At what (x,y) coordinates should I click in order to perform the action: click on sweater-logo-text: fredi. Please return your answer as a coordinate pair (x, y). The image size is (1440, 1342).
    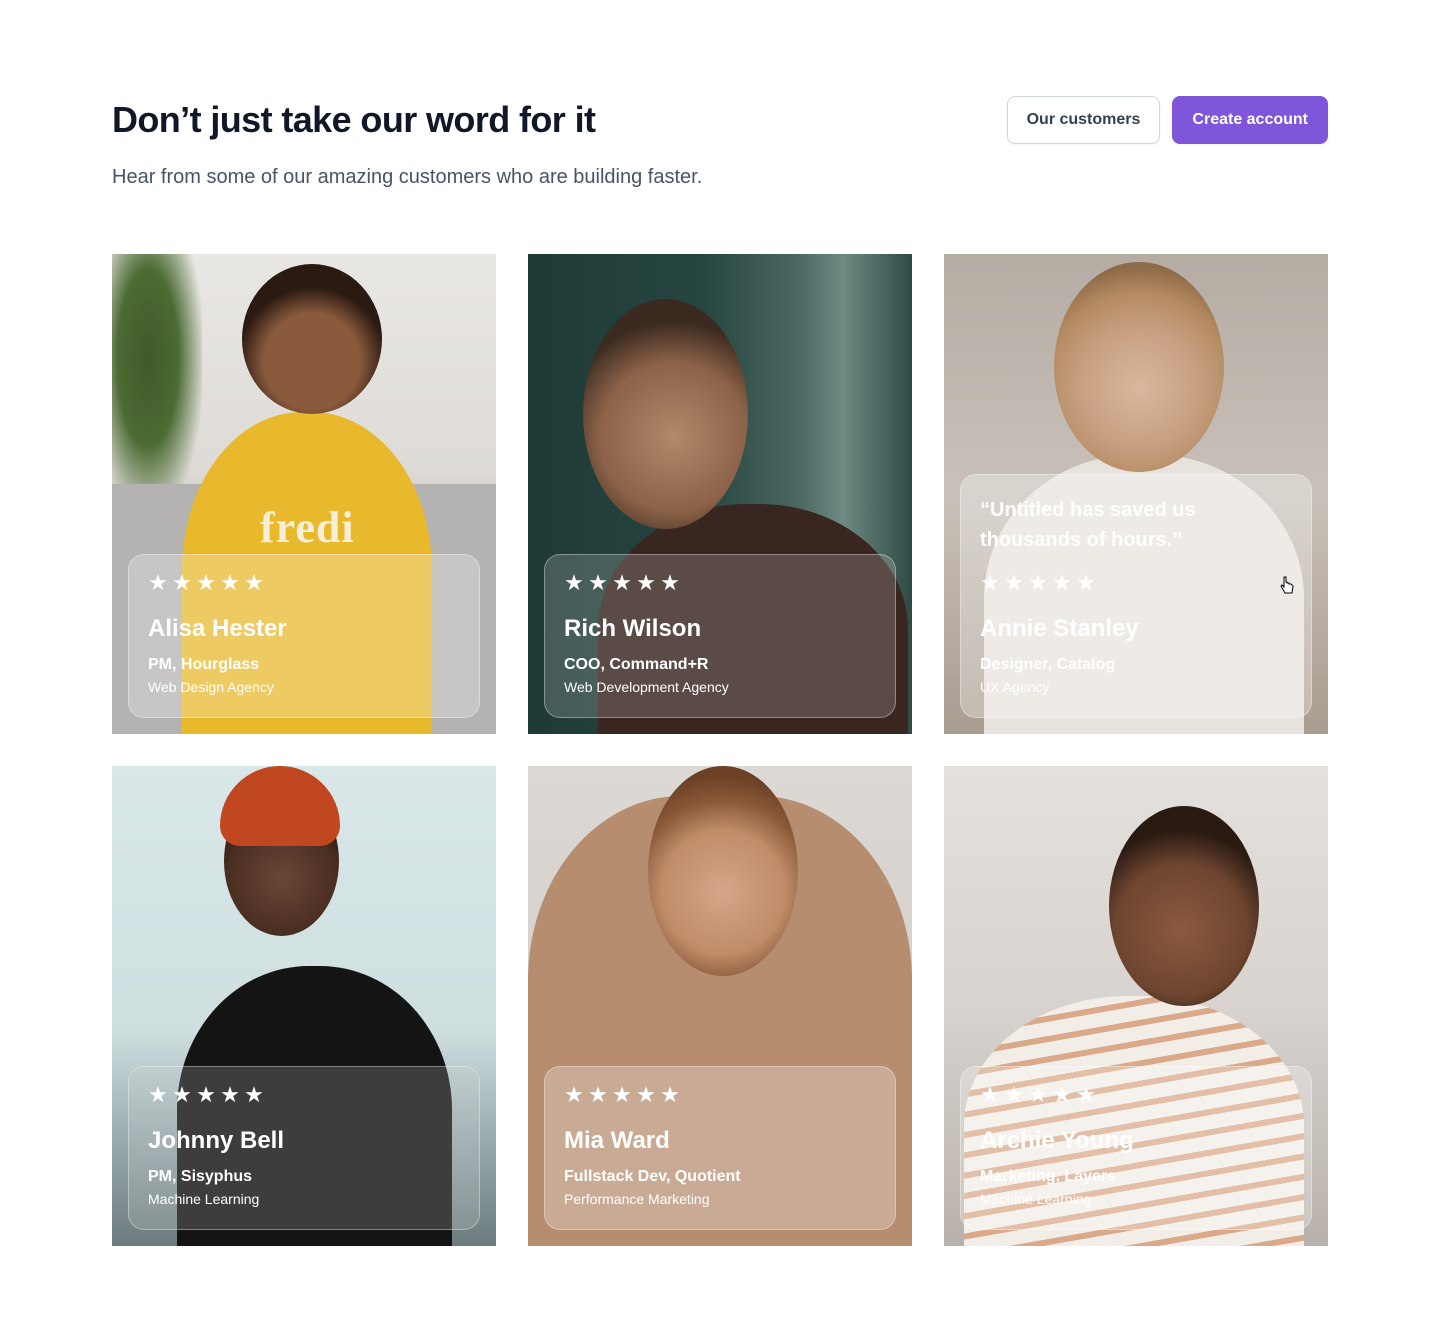
    Looking at the image, I should click on (307, 527).